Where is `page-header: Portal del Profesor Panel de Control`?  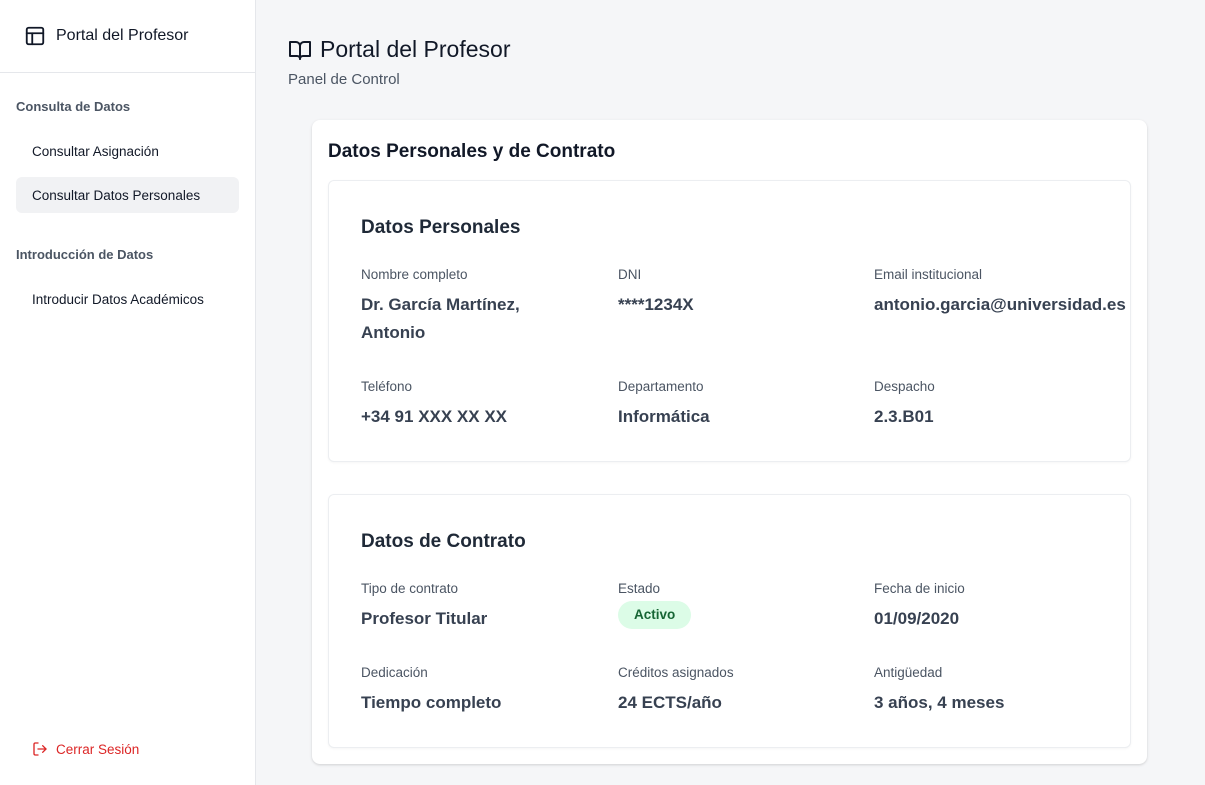
page-header: Portal del Profesor Panel de Control is located at coordinates (399, 62).